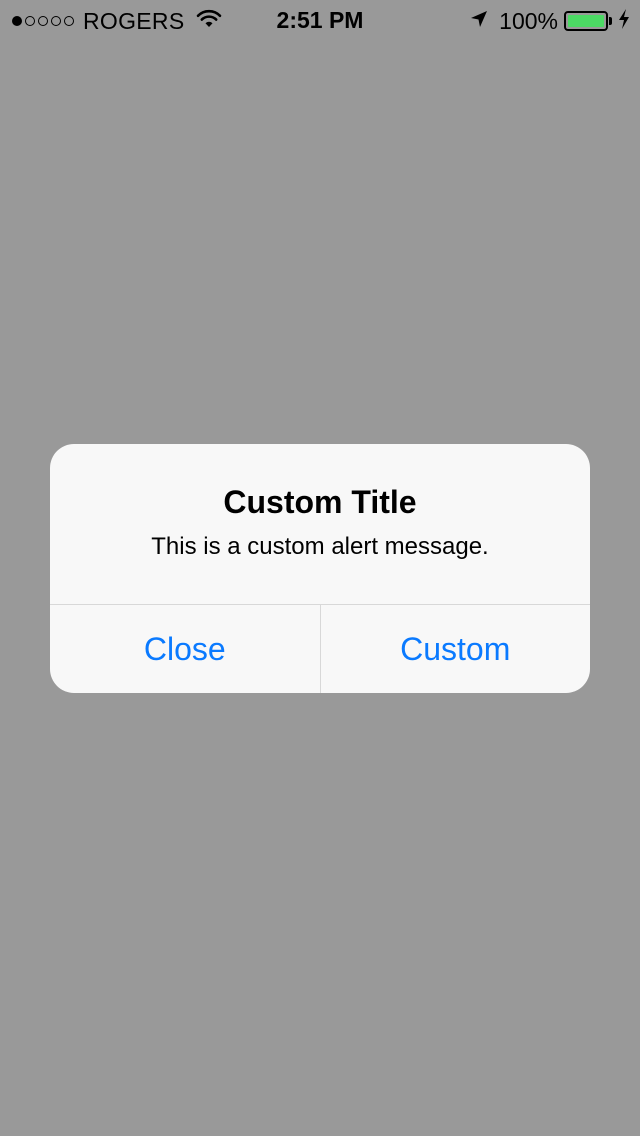  I want to click on alert-actions: Close Custom, so click(320, 649).